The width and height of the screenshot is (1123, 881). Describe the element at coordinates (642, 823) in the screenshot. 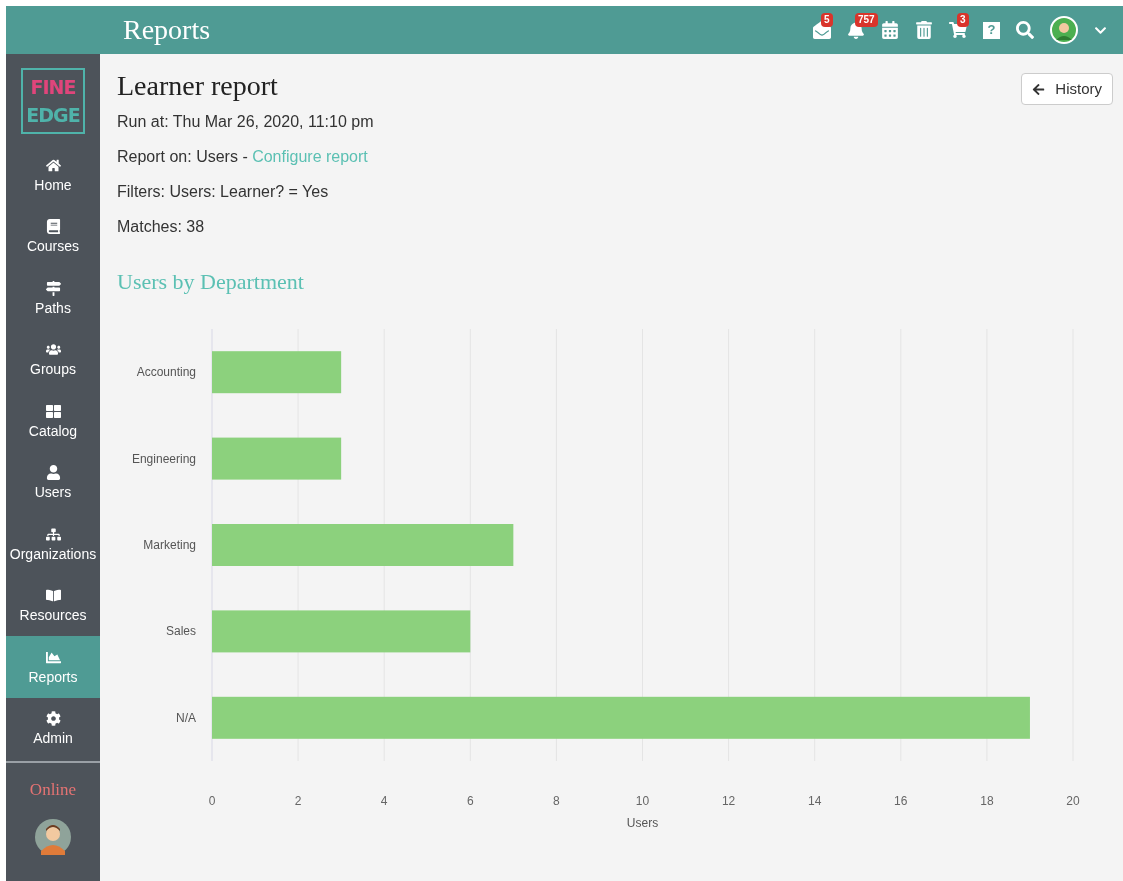

I see `axis-title: Users` at that location.